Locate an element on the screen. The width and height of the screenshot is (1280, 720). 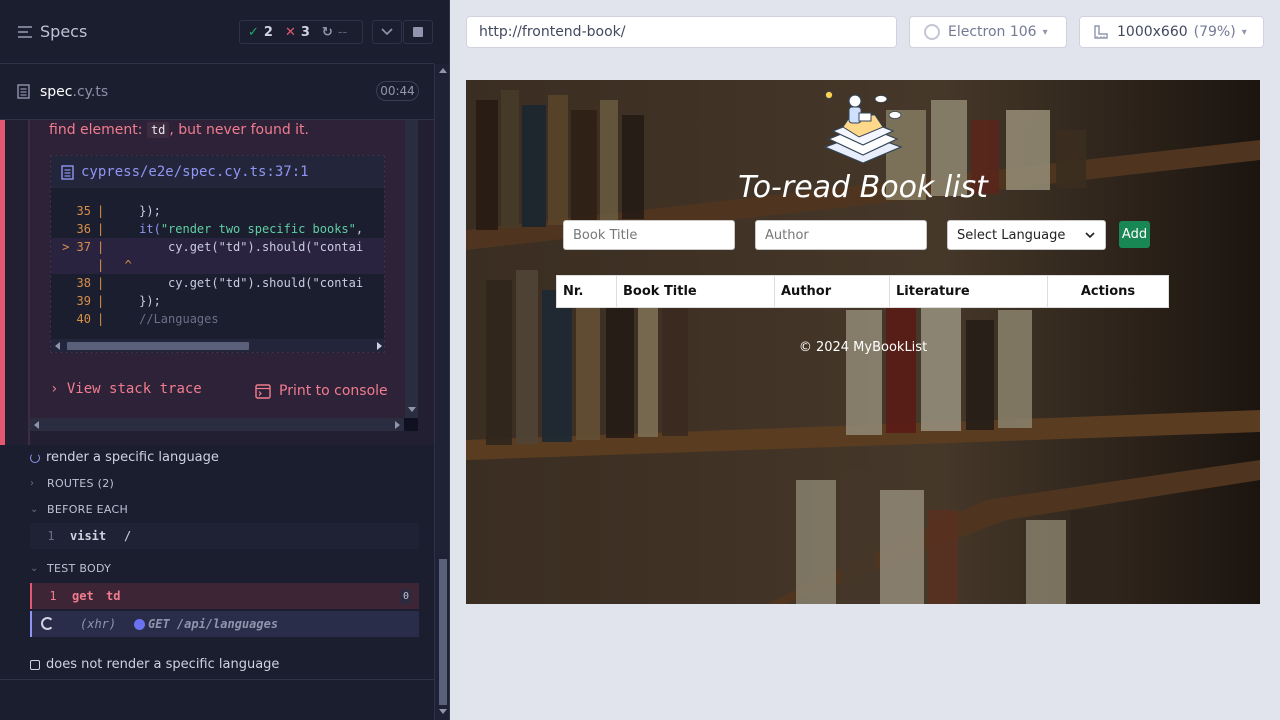
failed-count: ✕ 3 is located at coordinates (297, 32).